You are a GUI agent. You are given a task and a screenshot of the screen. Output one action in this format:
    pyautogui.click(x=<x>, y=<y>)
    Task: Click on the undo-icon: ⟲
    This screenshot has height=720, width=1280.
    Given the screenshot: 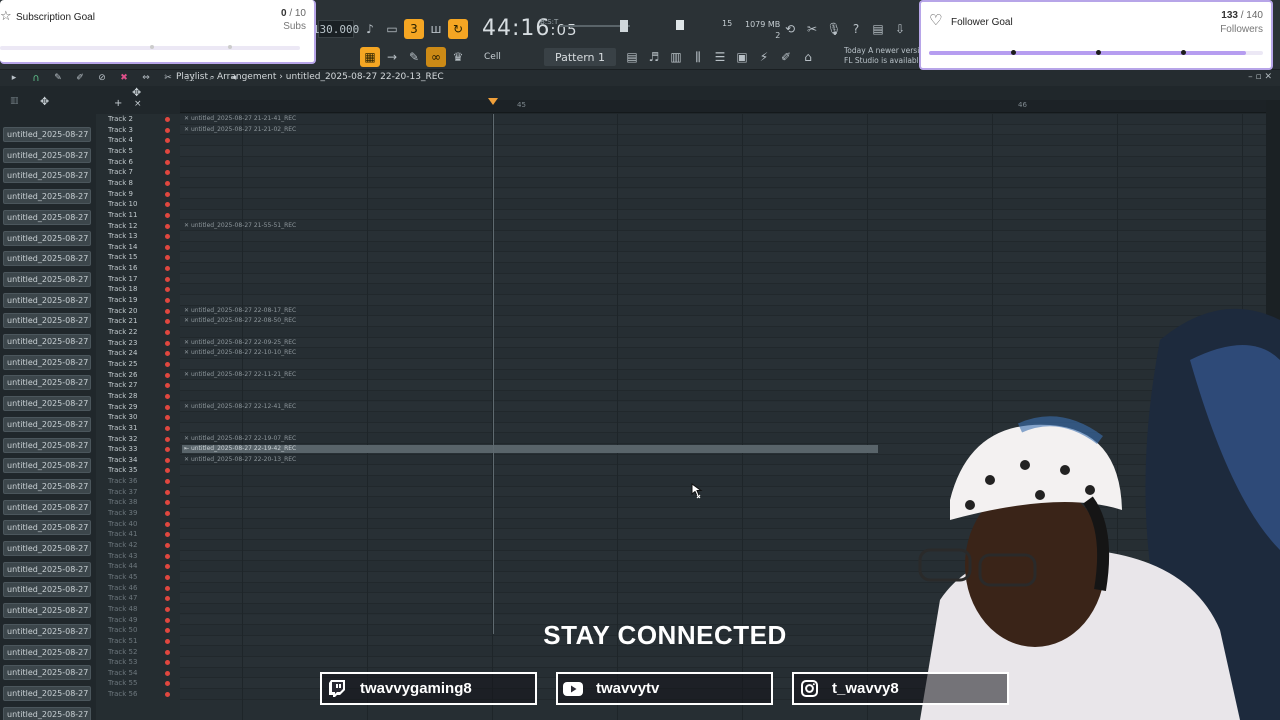 What is the action you would take?
    pyautogui.click(x=790, y=29)
    